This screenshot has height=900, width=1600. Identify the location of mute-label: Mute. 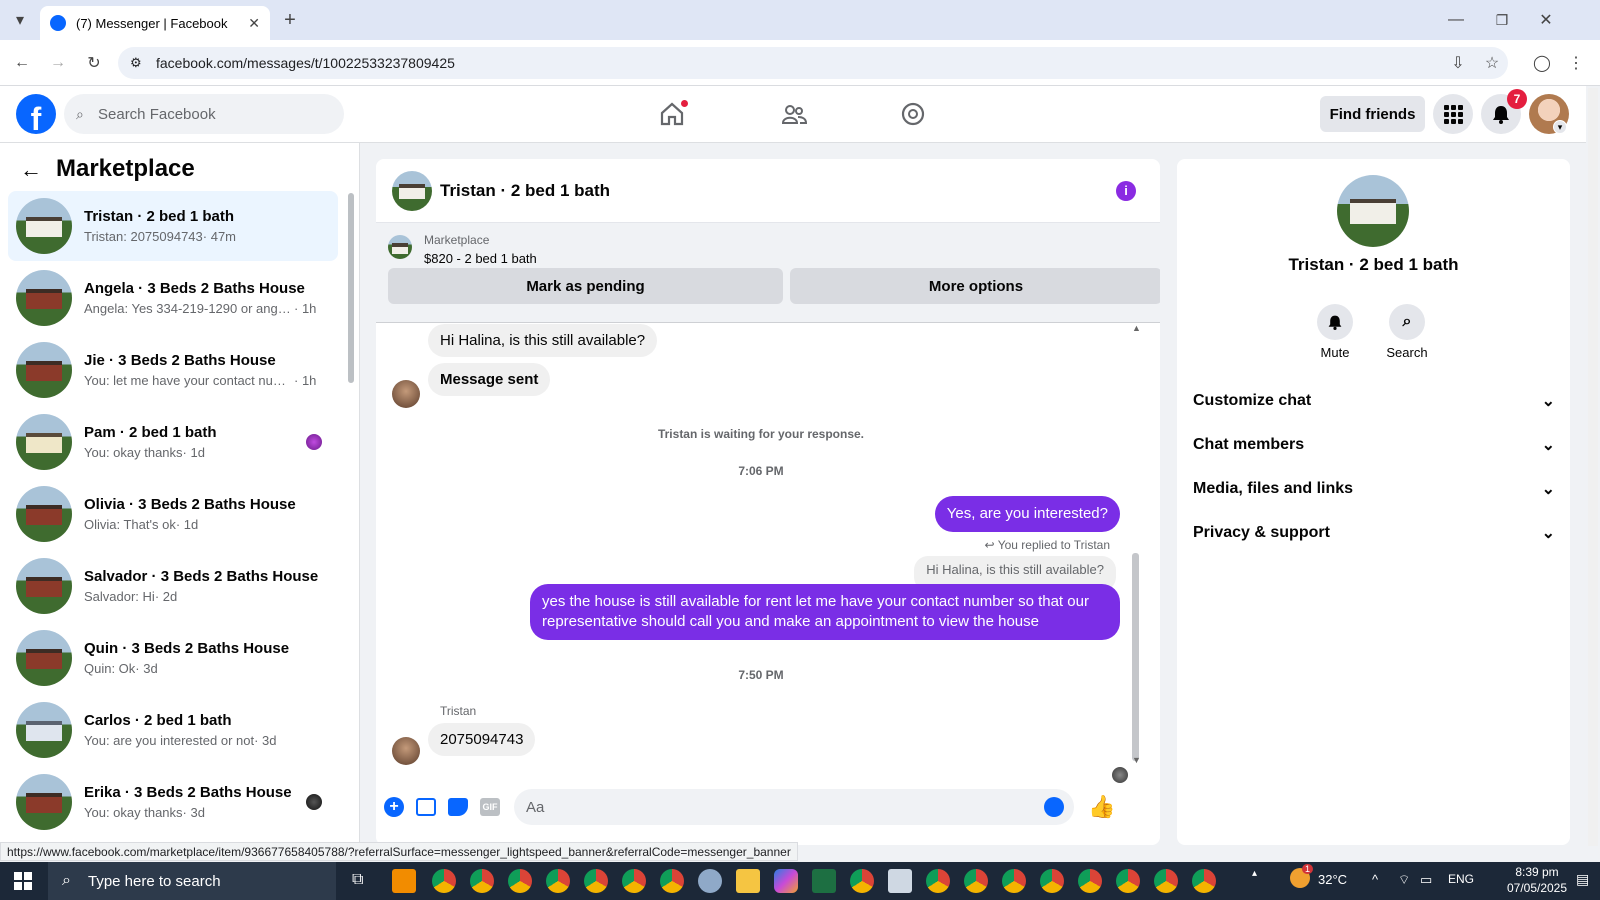
(1335, 352).